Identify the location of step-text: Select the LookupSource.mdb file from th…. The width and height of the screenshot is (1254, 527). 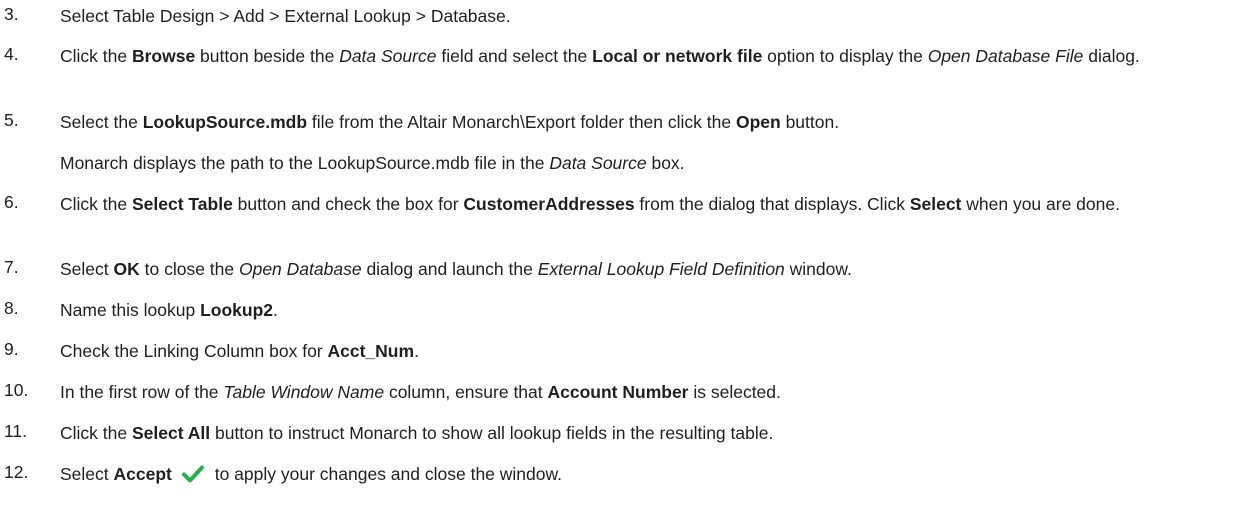
(635, 122).